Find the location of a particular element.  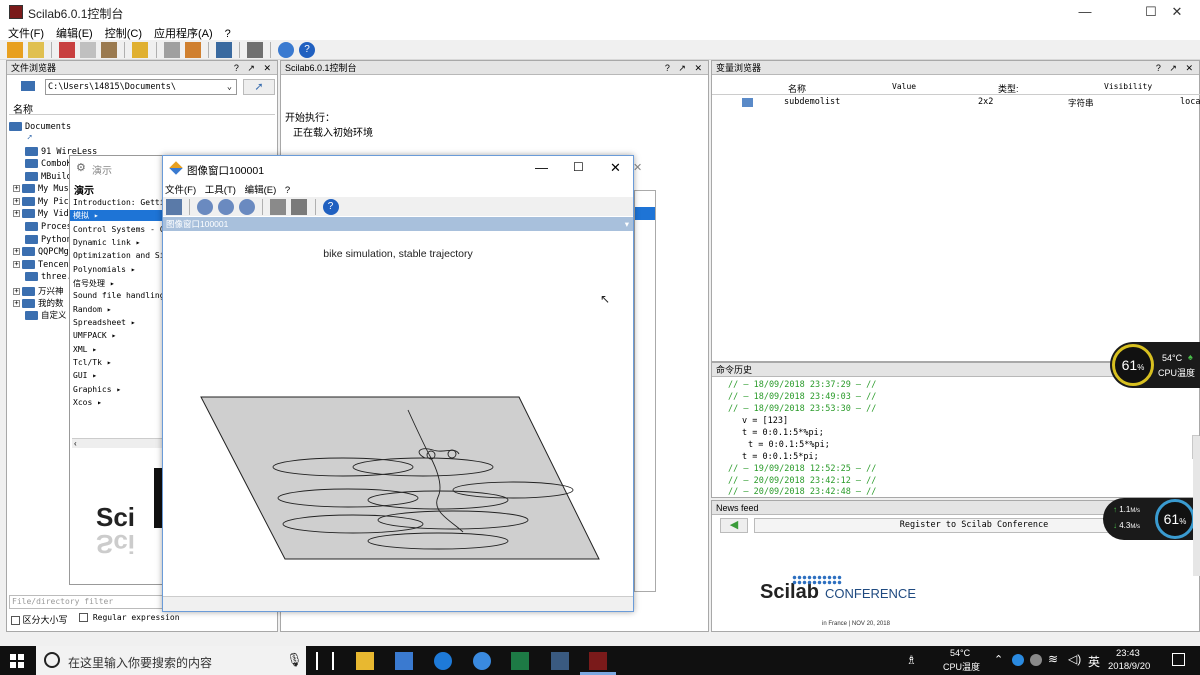

demo-item: Polynomials ▸ is located at coordinates (104, 269).